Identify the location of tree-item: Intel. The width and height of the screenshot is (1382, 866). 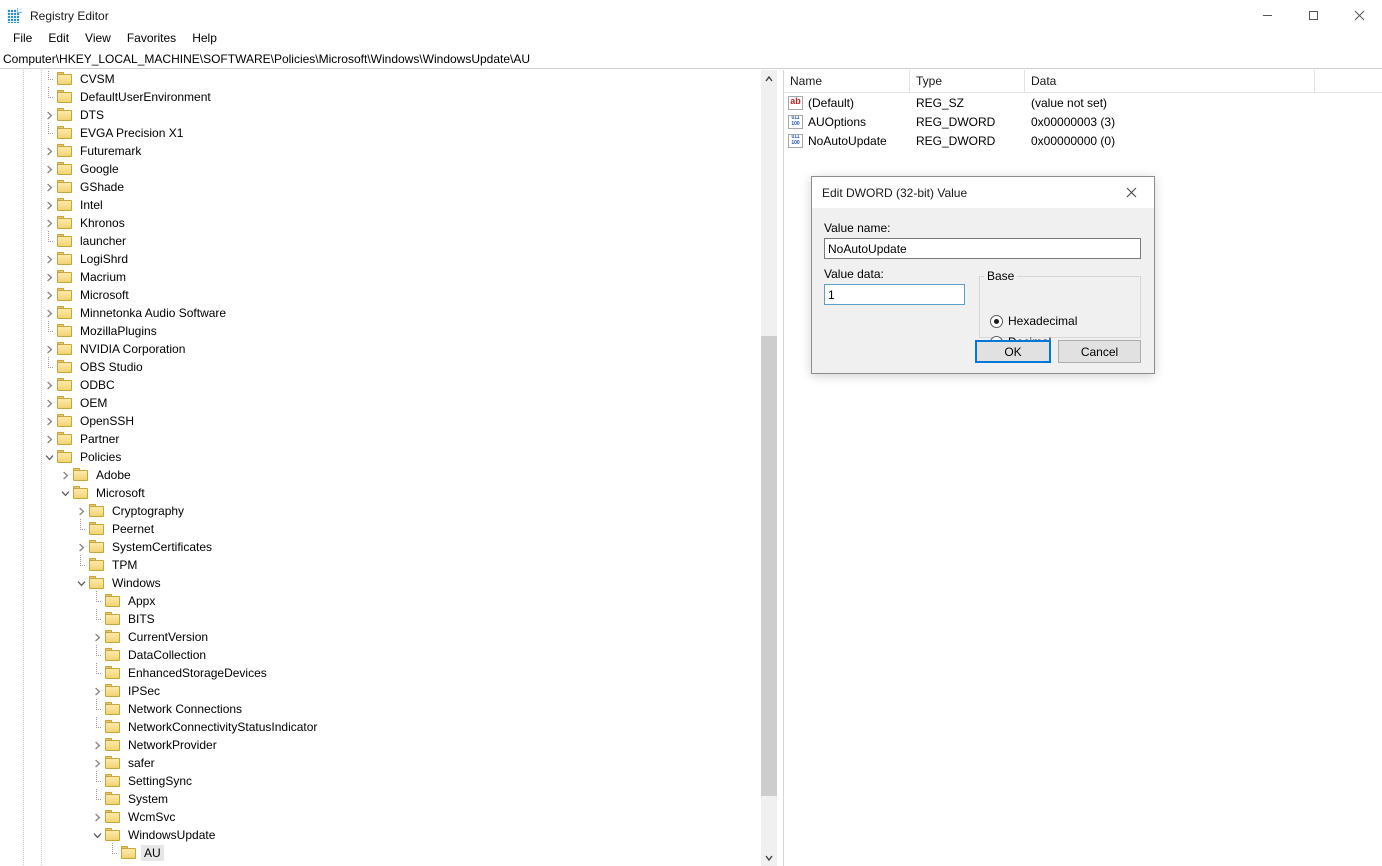
(377, 205).